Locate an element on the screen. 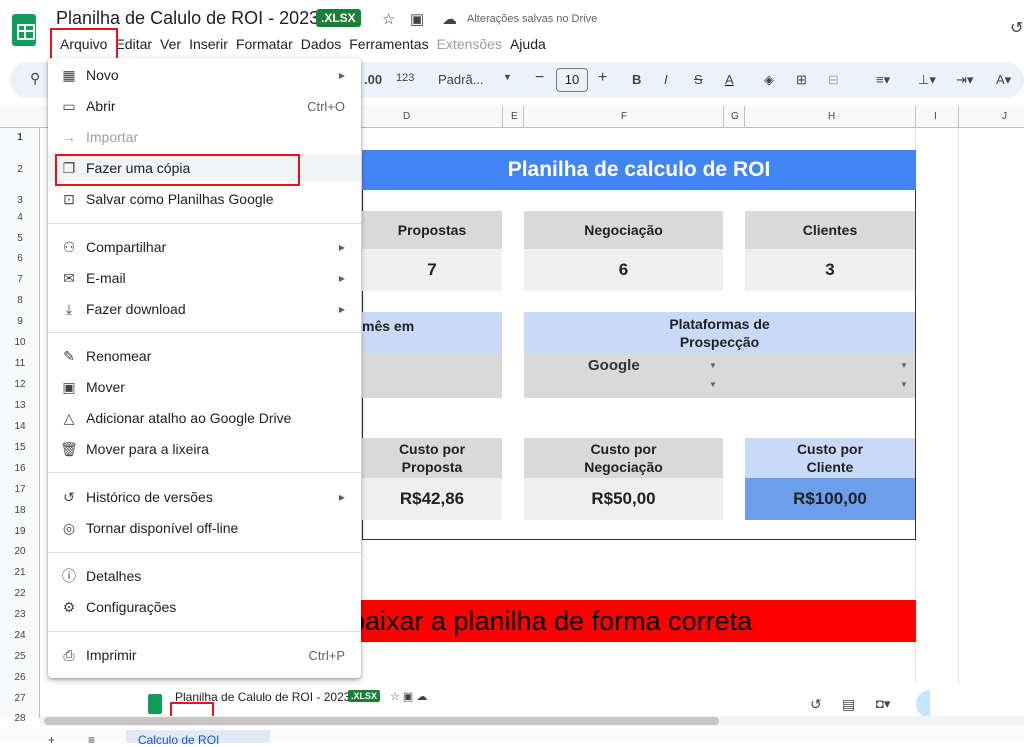  row-header: 23 is located at coordinates (20, 614).